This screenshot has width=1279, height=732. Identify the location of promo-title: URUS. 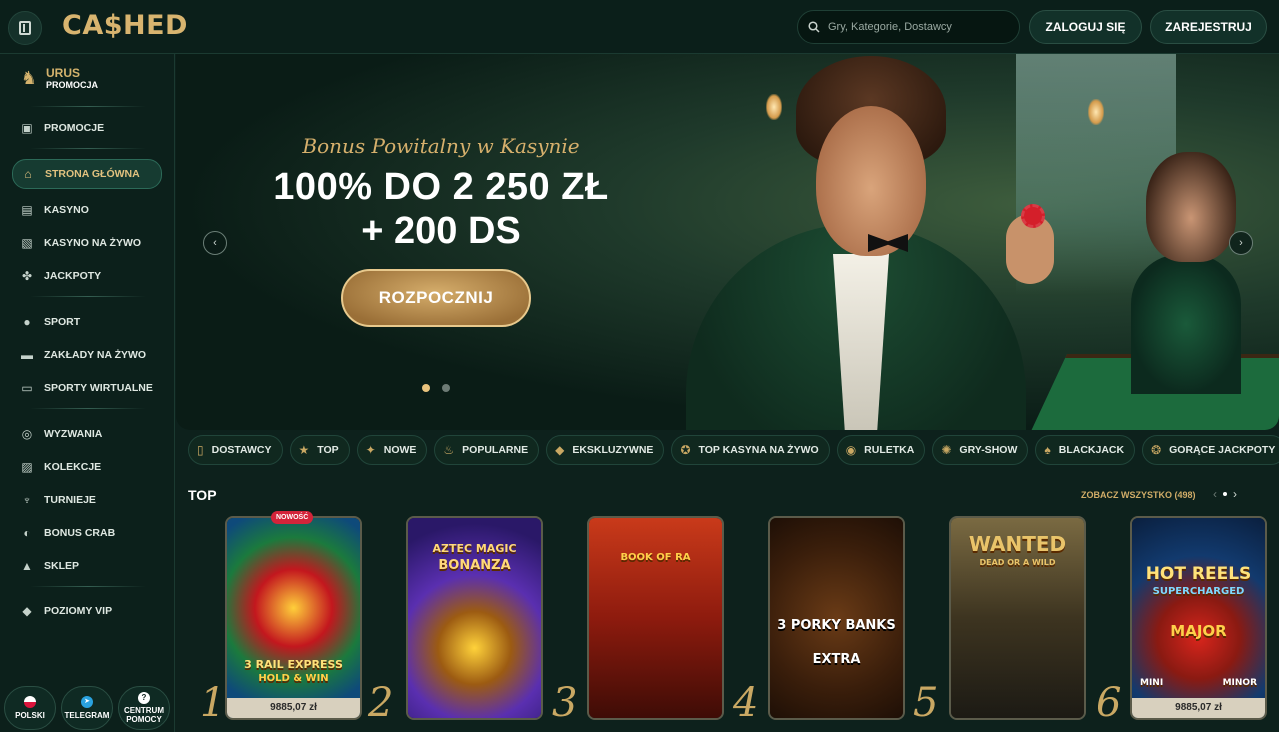
(63, 73).